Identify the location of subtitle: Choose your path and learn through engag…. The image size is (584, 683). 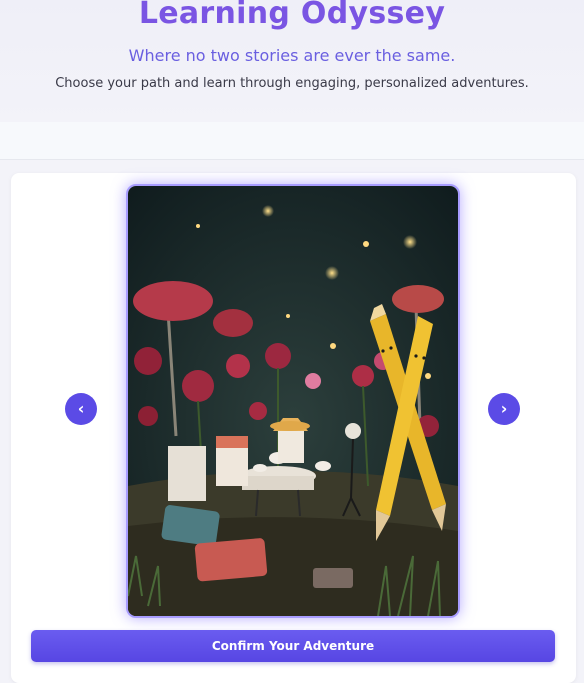
(292, 83).